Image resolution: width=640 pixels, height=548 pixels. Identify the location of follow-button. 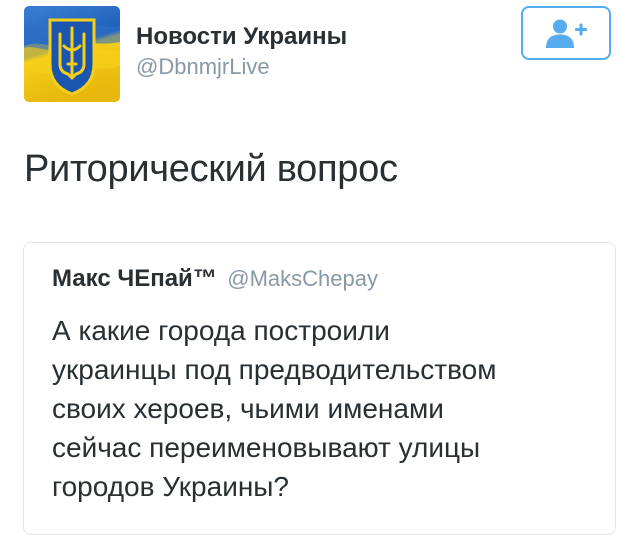
(566, 33).